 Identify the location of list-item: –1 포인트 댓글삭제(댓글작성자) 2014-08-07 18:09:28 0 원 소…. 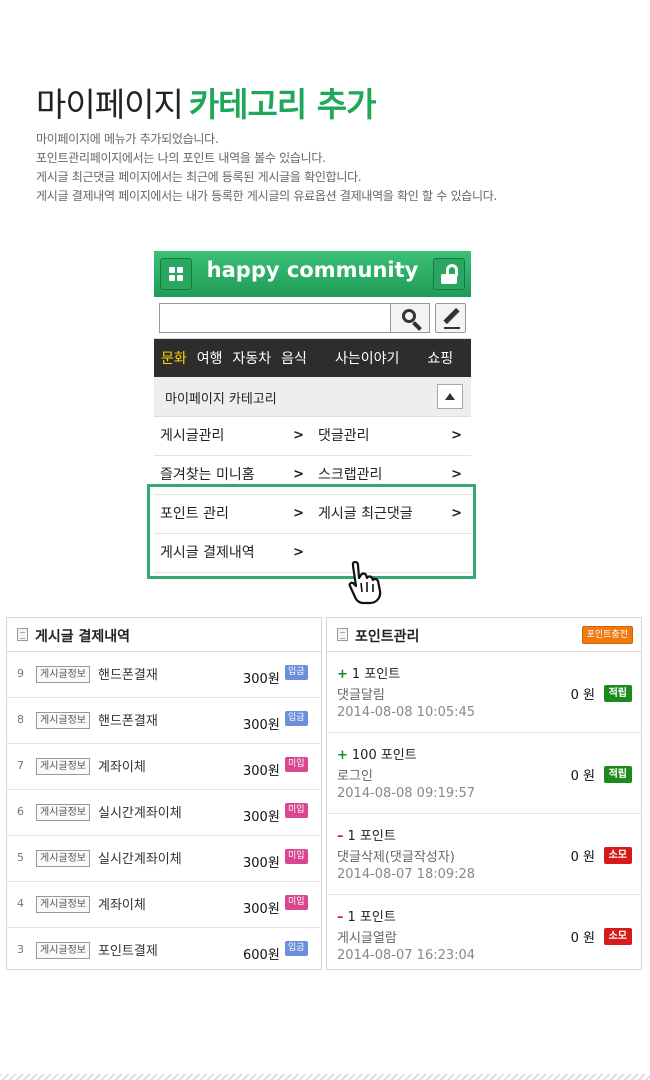
(484, 854).